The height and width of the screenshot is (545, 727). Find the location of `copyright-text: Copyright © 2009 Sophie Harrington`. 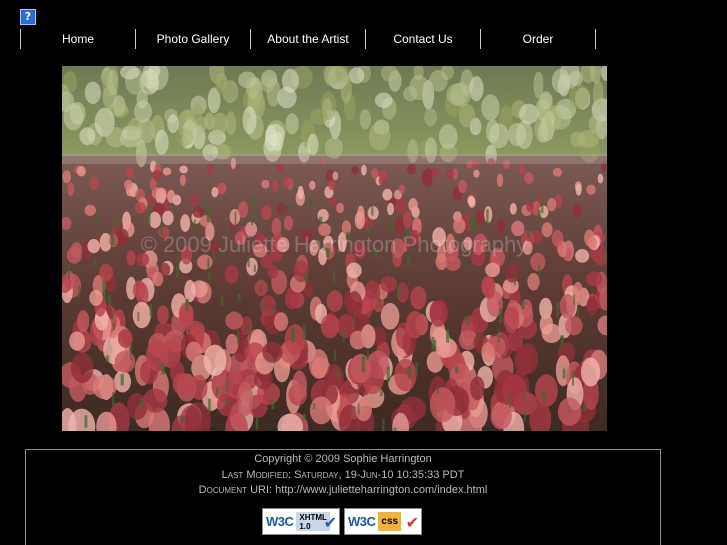

copyright-text: Copyright © 2009 Sophie Harrington is located at coordinates (343, 459).